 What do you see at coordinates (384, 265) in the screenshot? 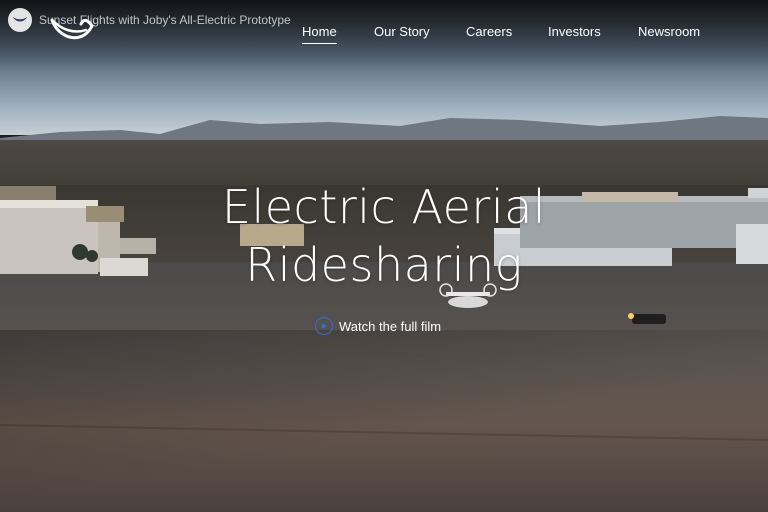
I see `headline-line-2: Ridesharing` at bounding box center [384, 265].